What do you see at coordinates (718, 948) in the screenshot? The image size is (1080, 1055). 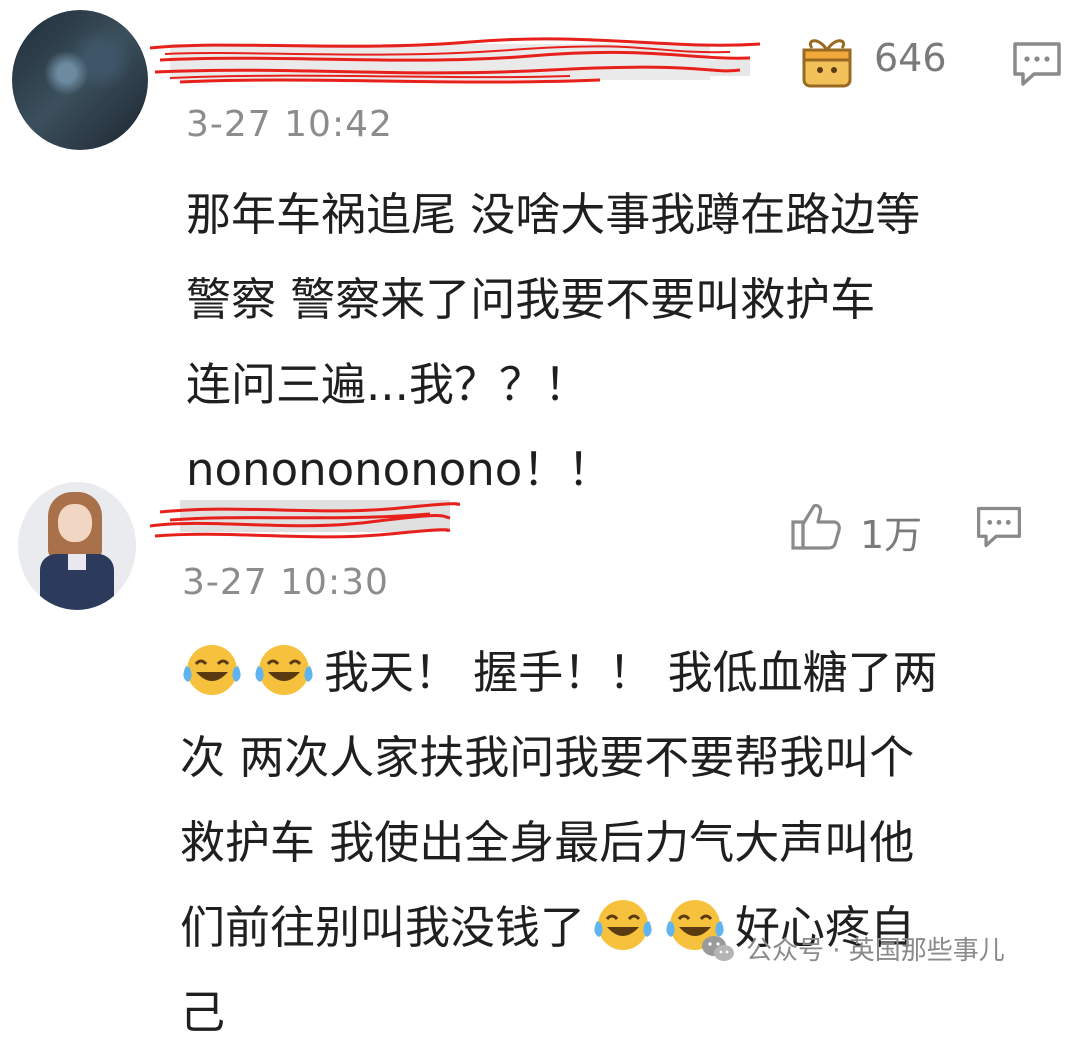 I see `wechat-icon` at bounding box center [718, 948].